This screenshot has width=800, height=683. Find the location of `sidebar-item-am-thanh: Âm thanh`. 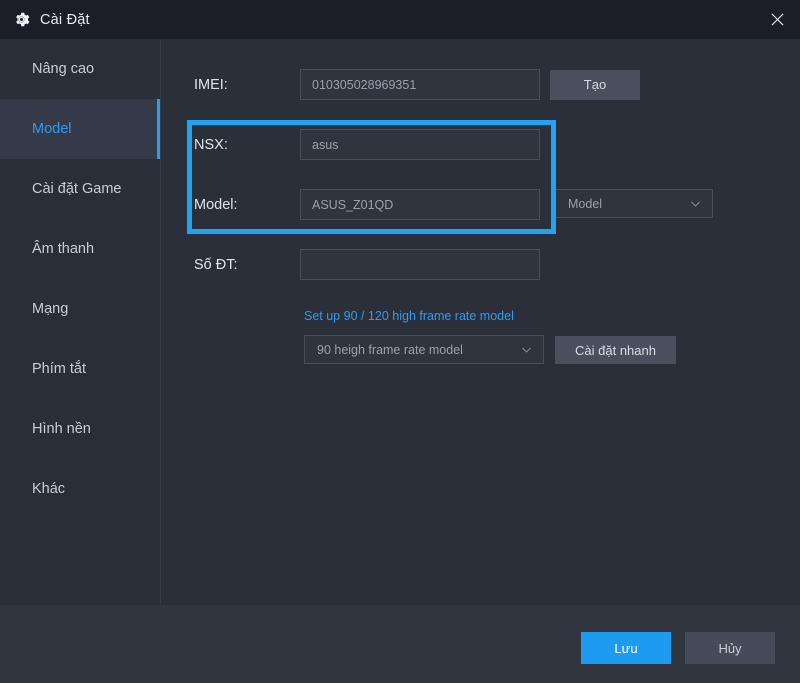

sidebar-item-am-thanh: Âm thanh is located at coordinates (80, 249).